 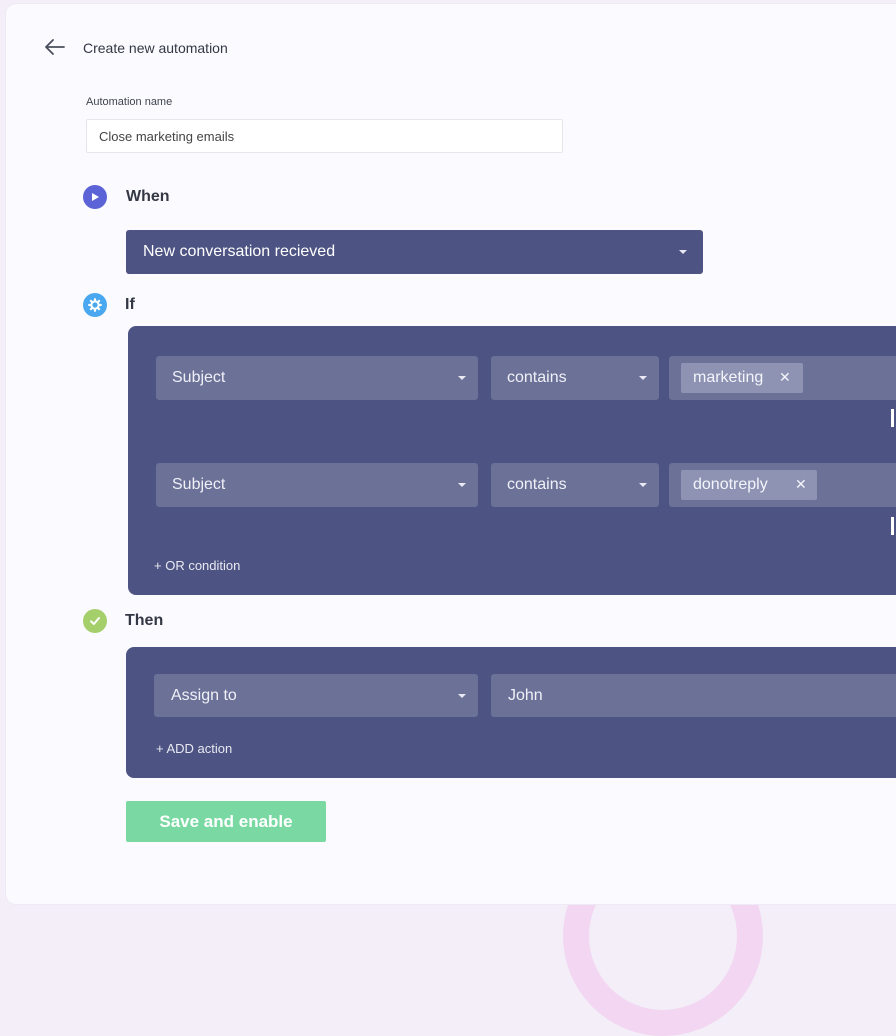 What do you see at coordinates (95, 197) in the screenshot?
I see `play-icon` at bounding box center [95, 197].